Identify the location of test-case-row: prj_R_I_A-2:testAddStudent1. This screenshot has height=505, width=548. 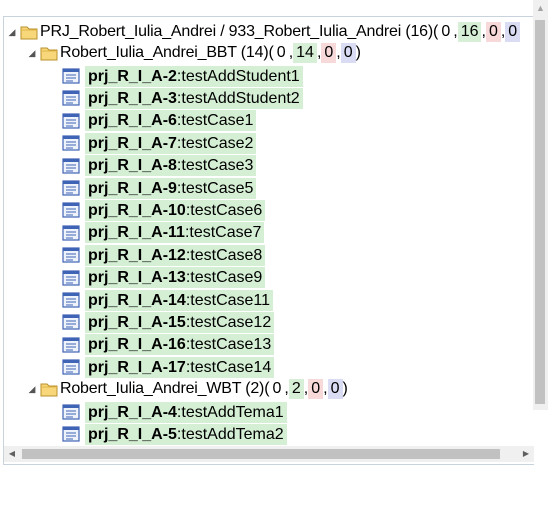
(182, 76).